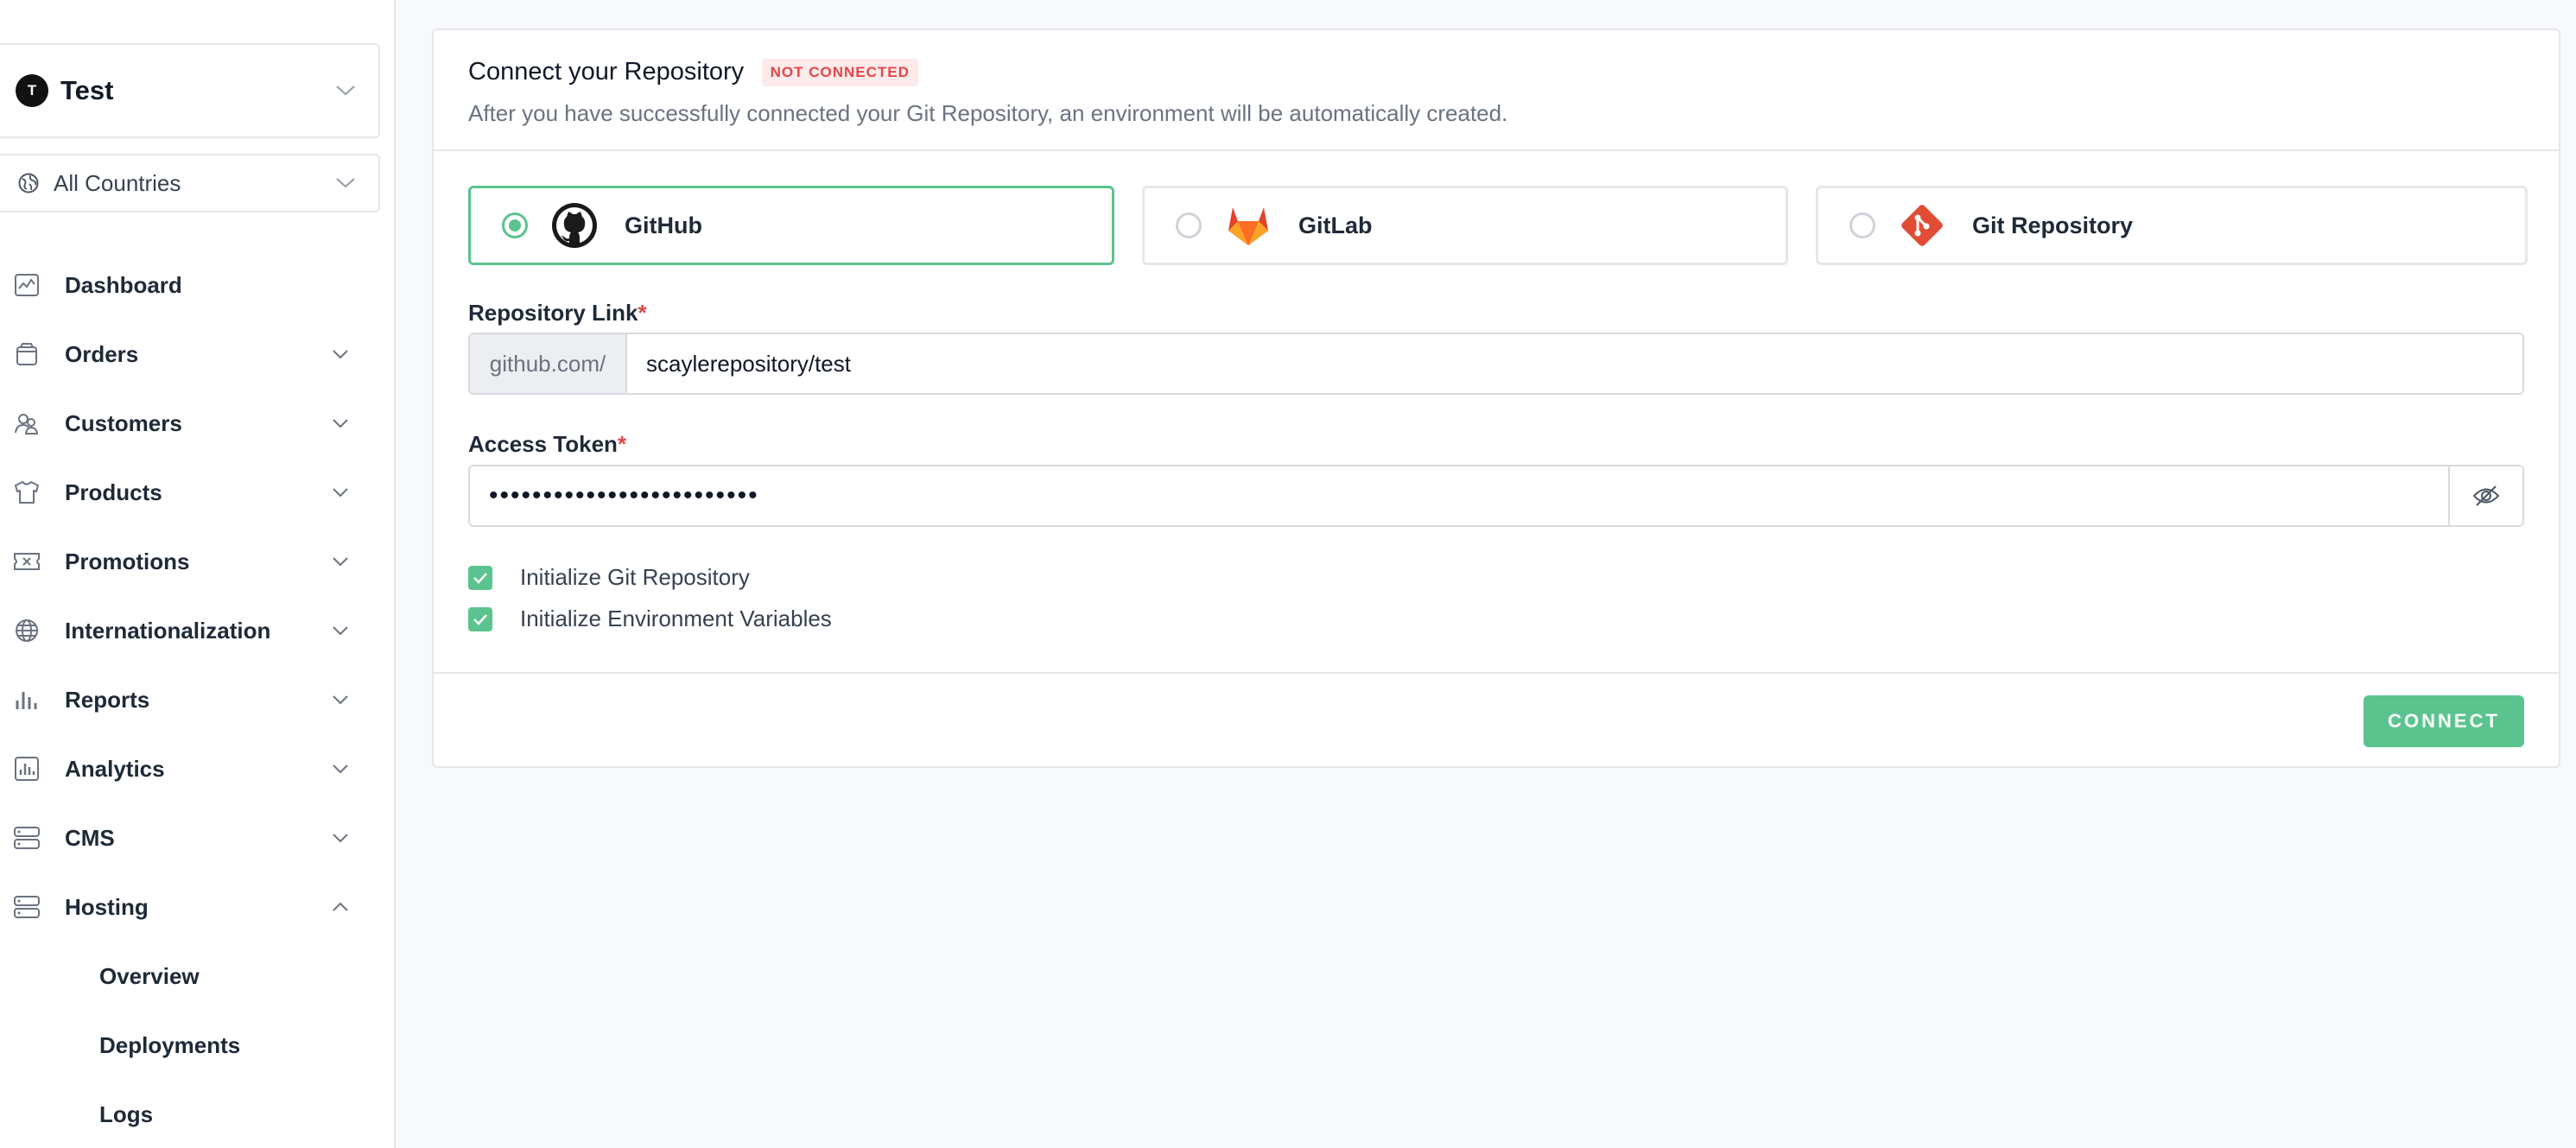 The height and width of the screenshot is (1148, 2576). I want to click on provider-option-github: GitHub, so click(791, 226).